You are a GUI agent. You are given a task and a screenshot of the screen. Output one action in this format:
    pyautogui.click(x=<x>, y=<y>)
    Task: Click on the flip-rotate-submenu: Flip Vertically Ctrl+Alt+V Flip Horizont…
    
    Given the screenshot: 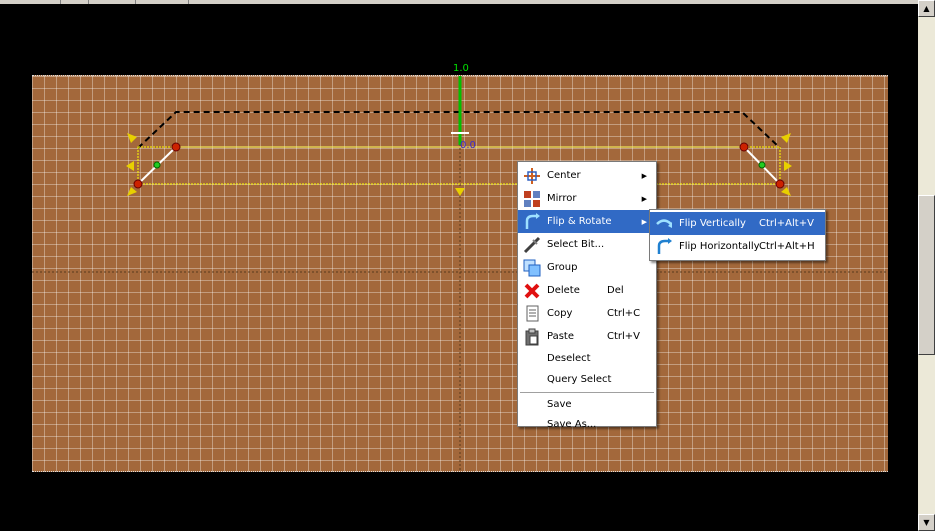 What is the action you would take?
    pyautogui.click(x=737, y=235)
    